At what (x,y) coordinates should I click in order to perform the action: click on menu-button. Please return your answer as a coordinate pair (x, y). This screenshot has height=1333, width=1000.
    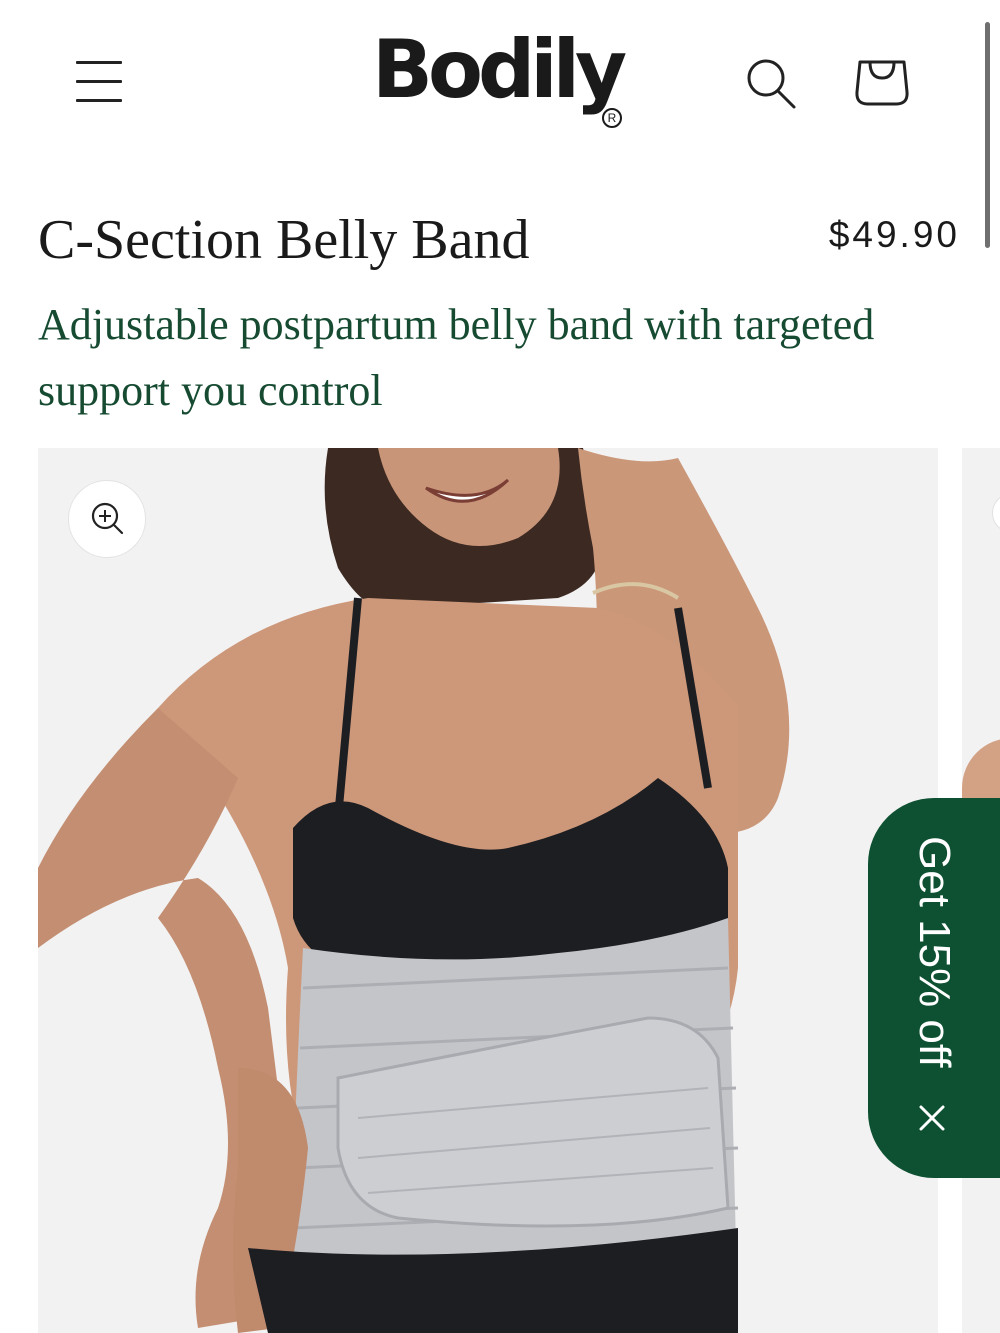
    Looking at the image, I should click on (100, 81).